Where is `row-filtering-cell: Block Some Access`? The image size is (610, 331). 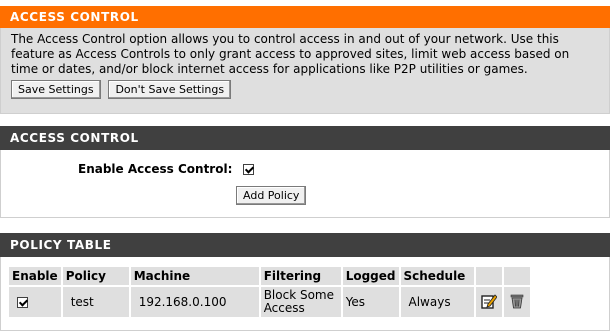
row-filtering-cell: Block Some Access is located at coordinates (300, 302).